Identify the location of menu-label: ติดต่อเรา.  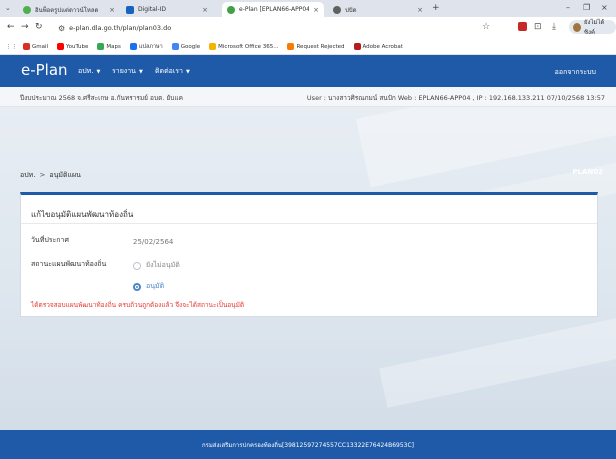
(169, 71).